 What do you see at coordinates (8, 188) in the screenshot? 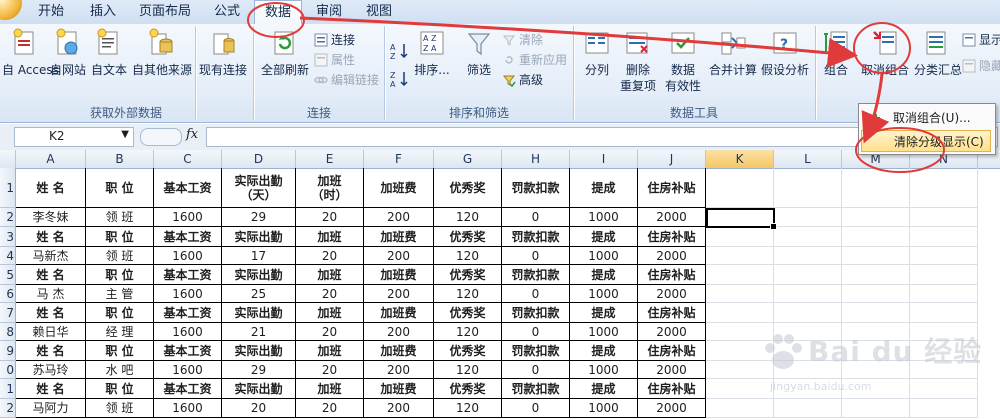
I see `row-header: 1` at bounding box center [8, 188].